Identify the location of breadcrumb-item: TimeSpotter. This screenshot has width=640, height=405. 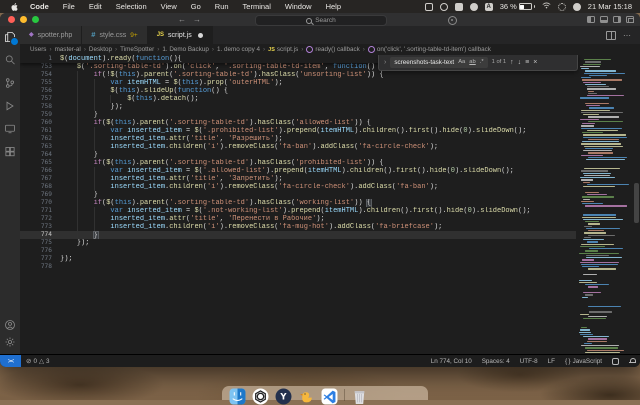
(137, 49).